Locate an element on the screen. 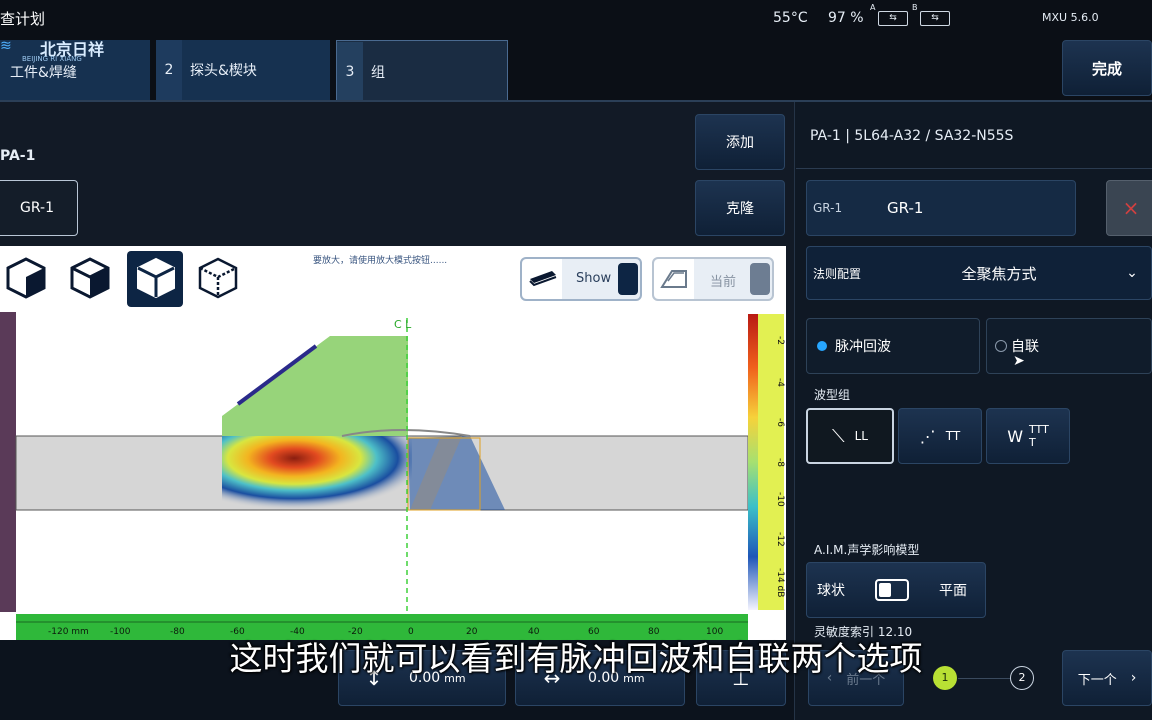 This screenshot has height=720, width=1152. wedge is located at coordinates (315, 386).